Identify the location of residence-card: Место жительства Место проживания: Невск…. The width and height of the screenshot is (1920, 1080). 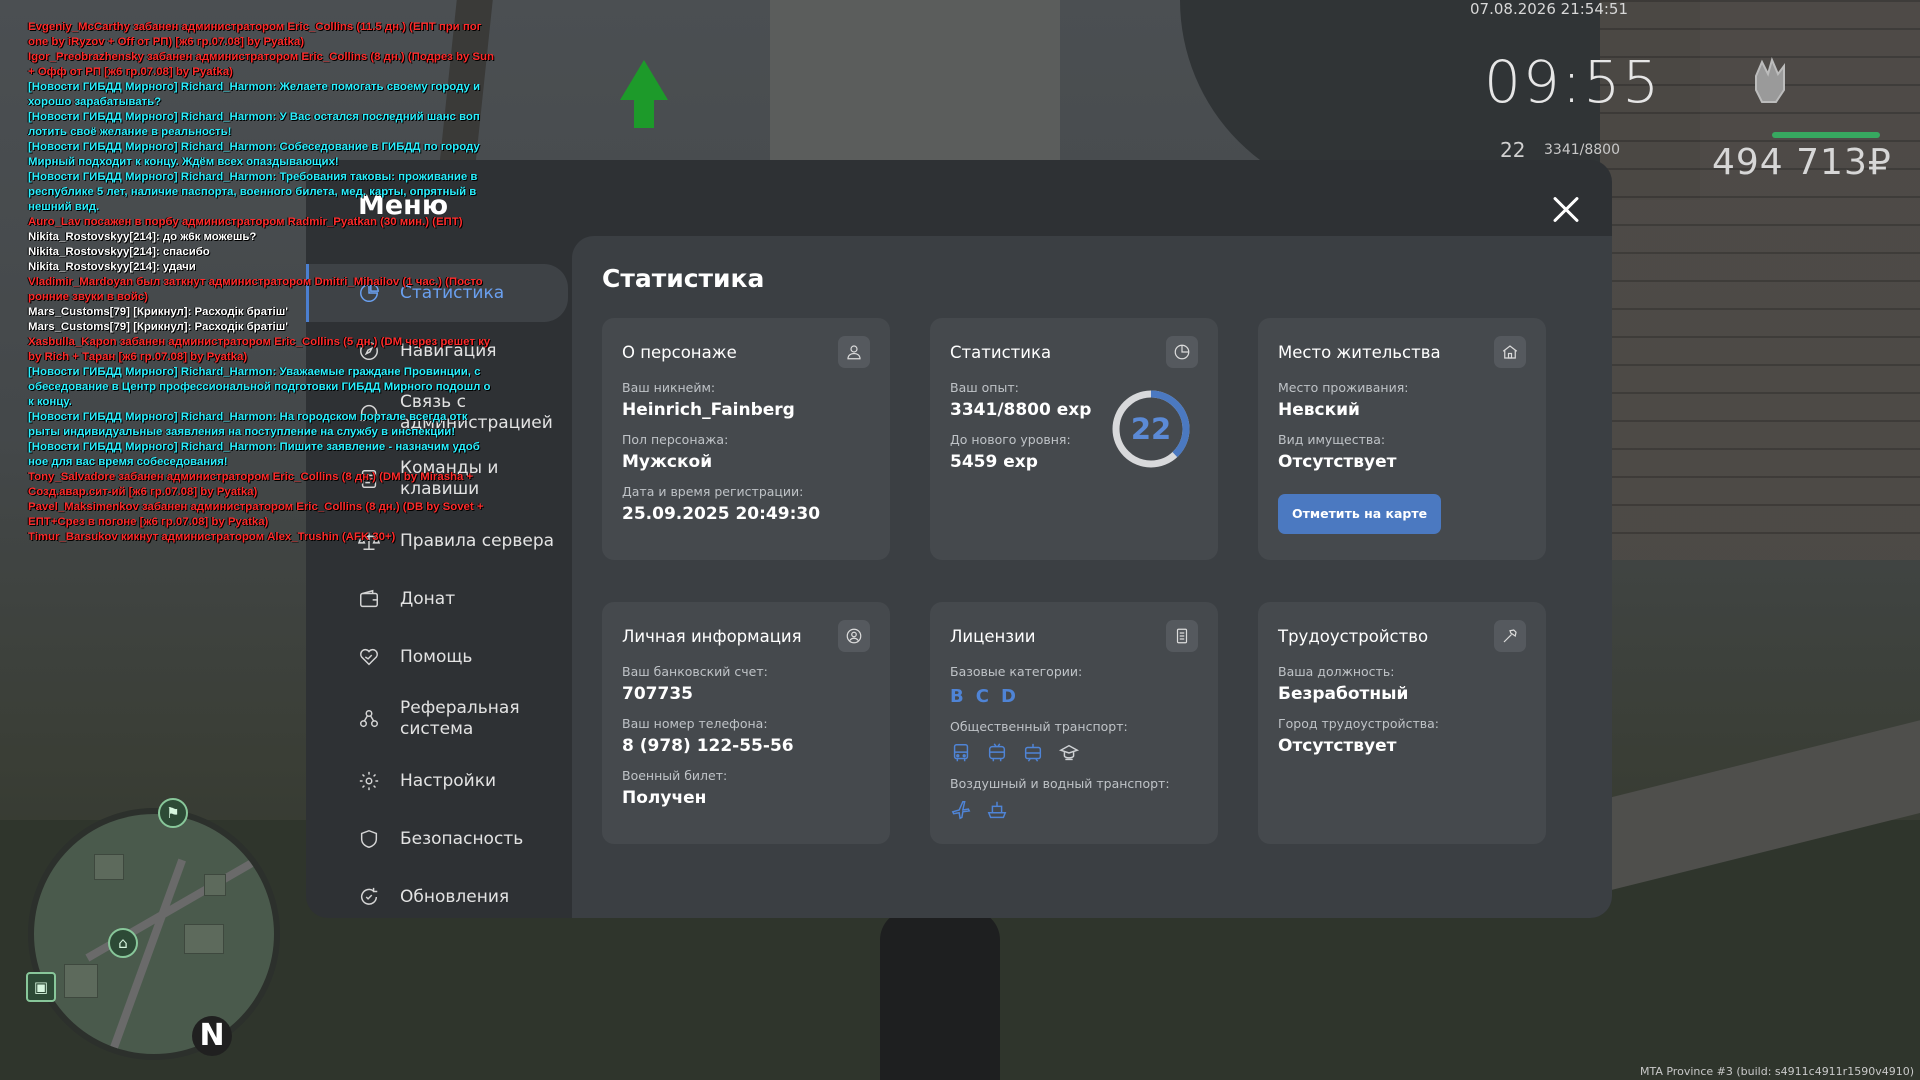
(1402, 439).